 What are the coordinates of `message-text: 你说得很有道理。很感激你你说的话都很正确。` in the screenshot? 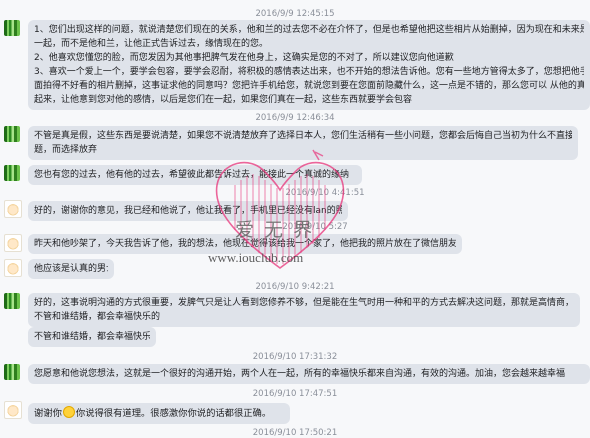 It's located at (173, 413).